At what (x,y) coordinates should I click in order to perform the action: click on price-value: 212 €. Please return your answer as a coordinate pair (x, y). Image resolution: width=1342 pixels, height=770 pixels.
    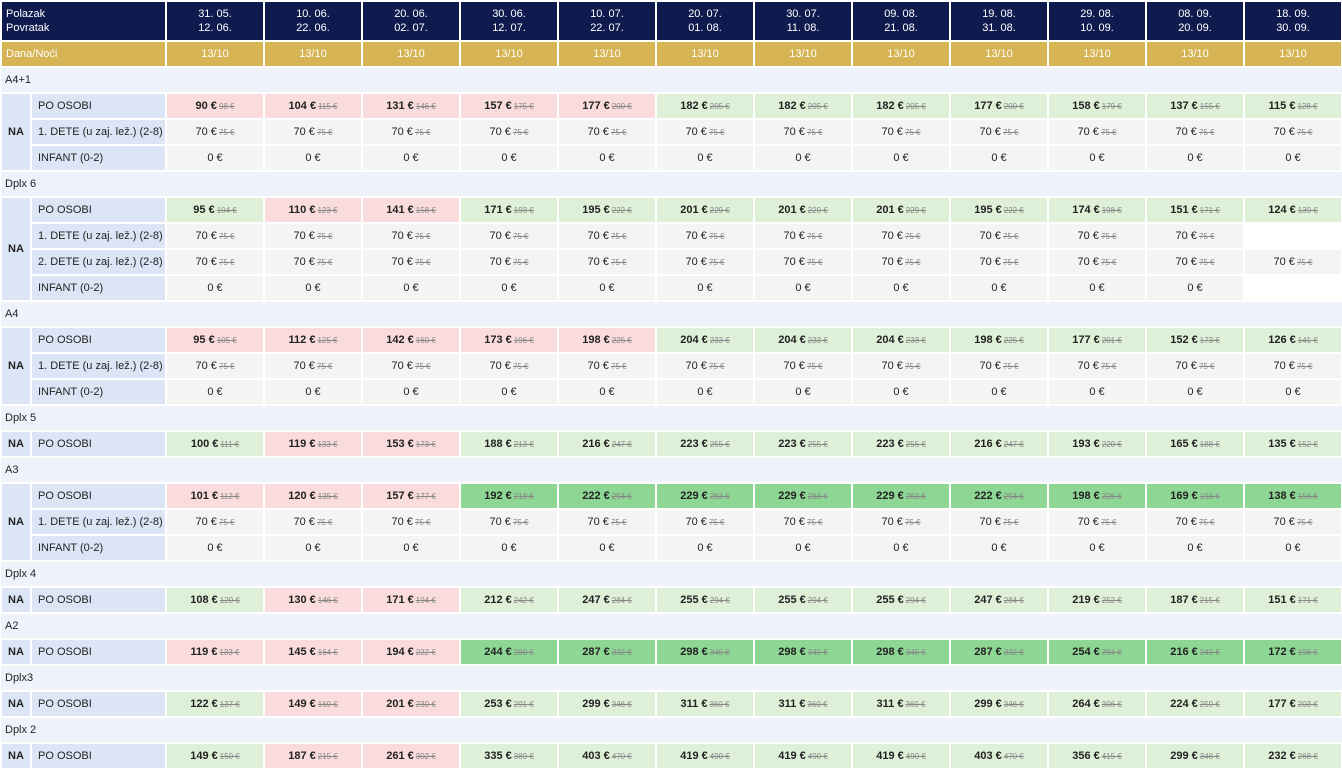
    Looking at the image, I should click on (498, 600).